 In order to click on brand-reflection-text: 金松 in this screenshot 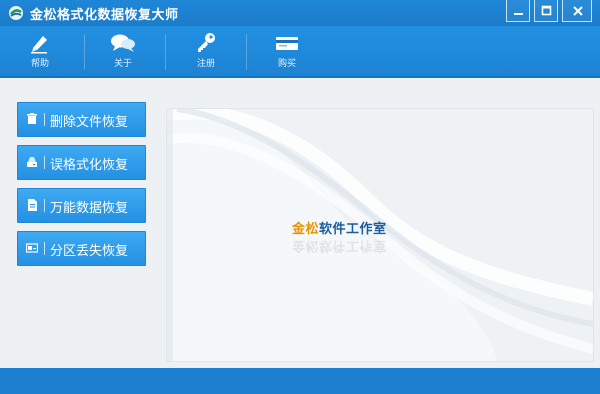, I will do `click(306, 245)`.